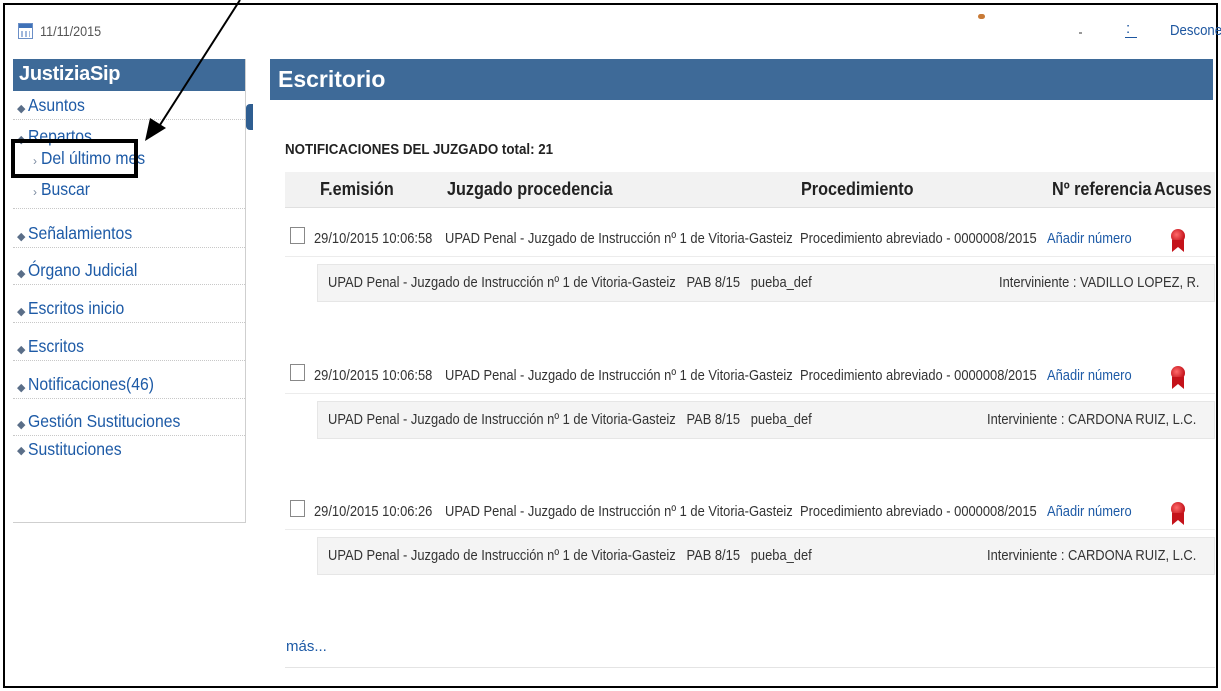 Image resolution: width=1221 pixels, height=691 pixels. What do you see at coordinates (857, 189) in the screenshot?
I see `column-header-procedimiento: Procedimiento` at bounding box center [857, 189].